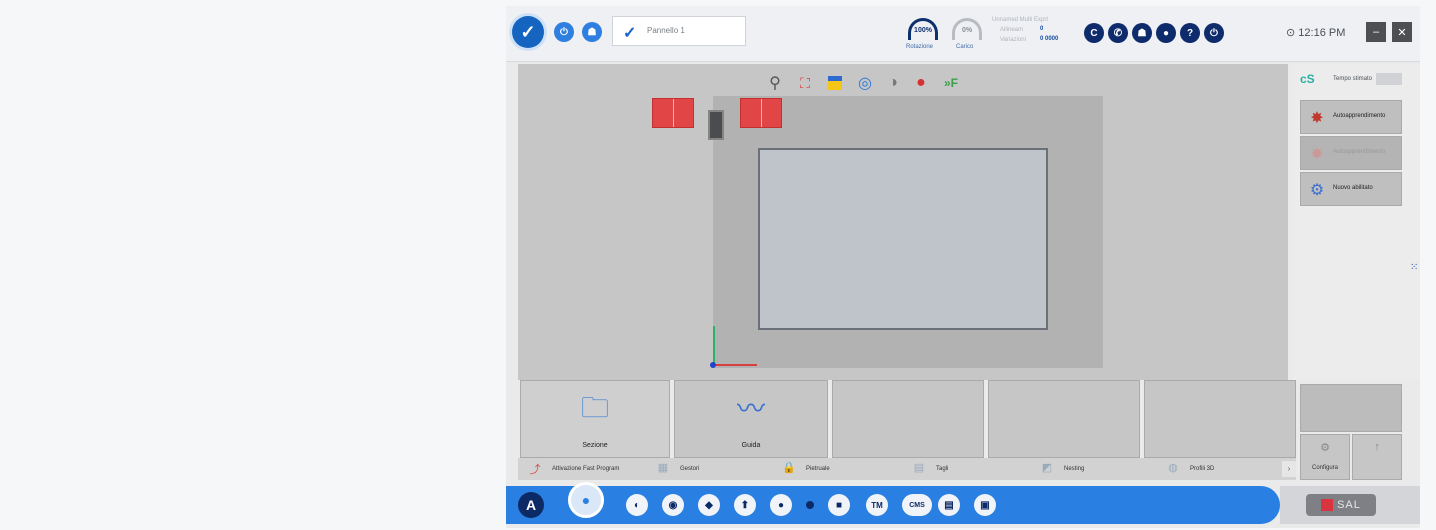  I want to click on help-icon: ?, so click(1190, 33).